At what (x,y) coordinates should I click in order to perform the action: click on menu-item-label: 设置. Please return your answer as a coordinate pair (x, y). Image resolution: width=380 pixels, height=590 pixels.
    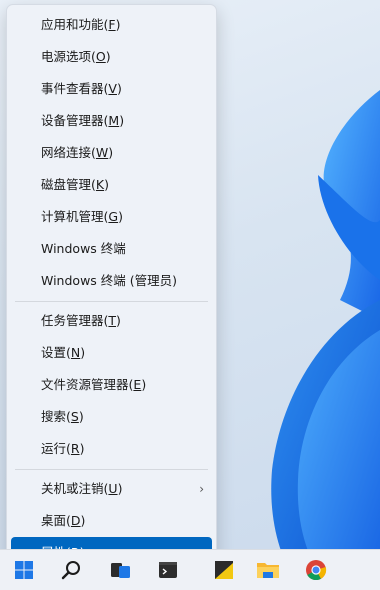
    Looking at the image, I should click on (54, 352).